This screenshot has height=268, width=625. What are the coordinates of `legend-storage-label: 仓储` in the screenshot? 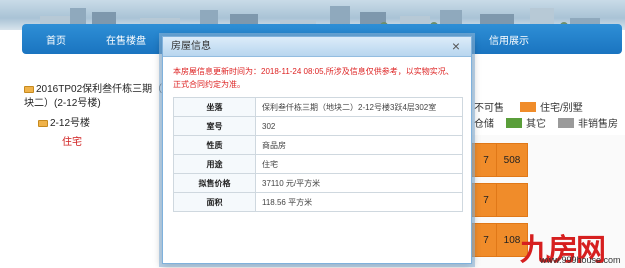 It's located at (484, 124).